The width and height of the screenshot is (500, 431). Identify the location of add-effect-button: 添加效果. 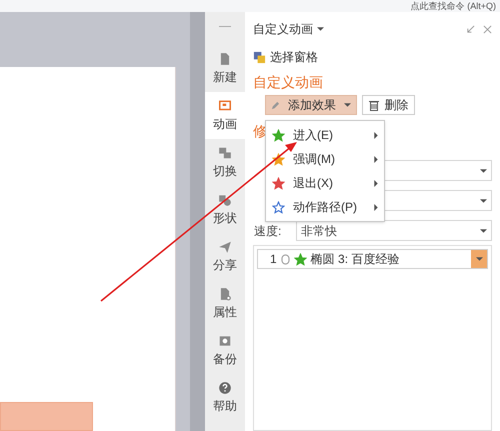
(311, 105).